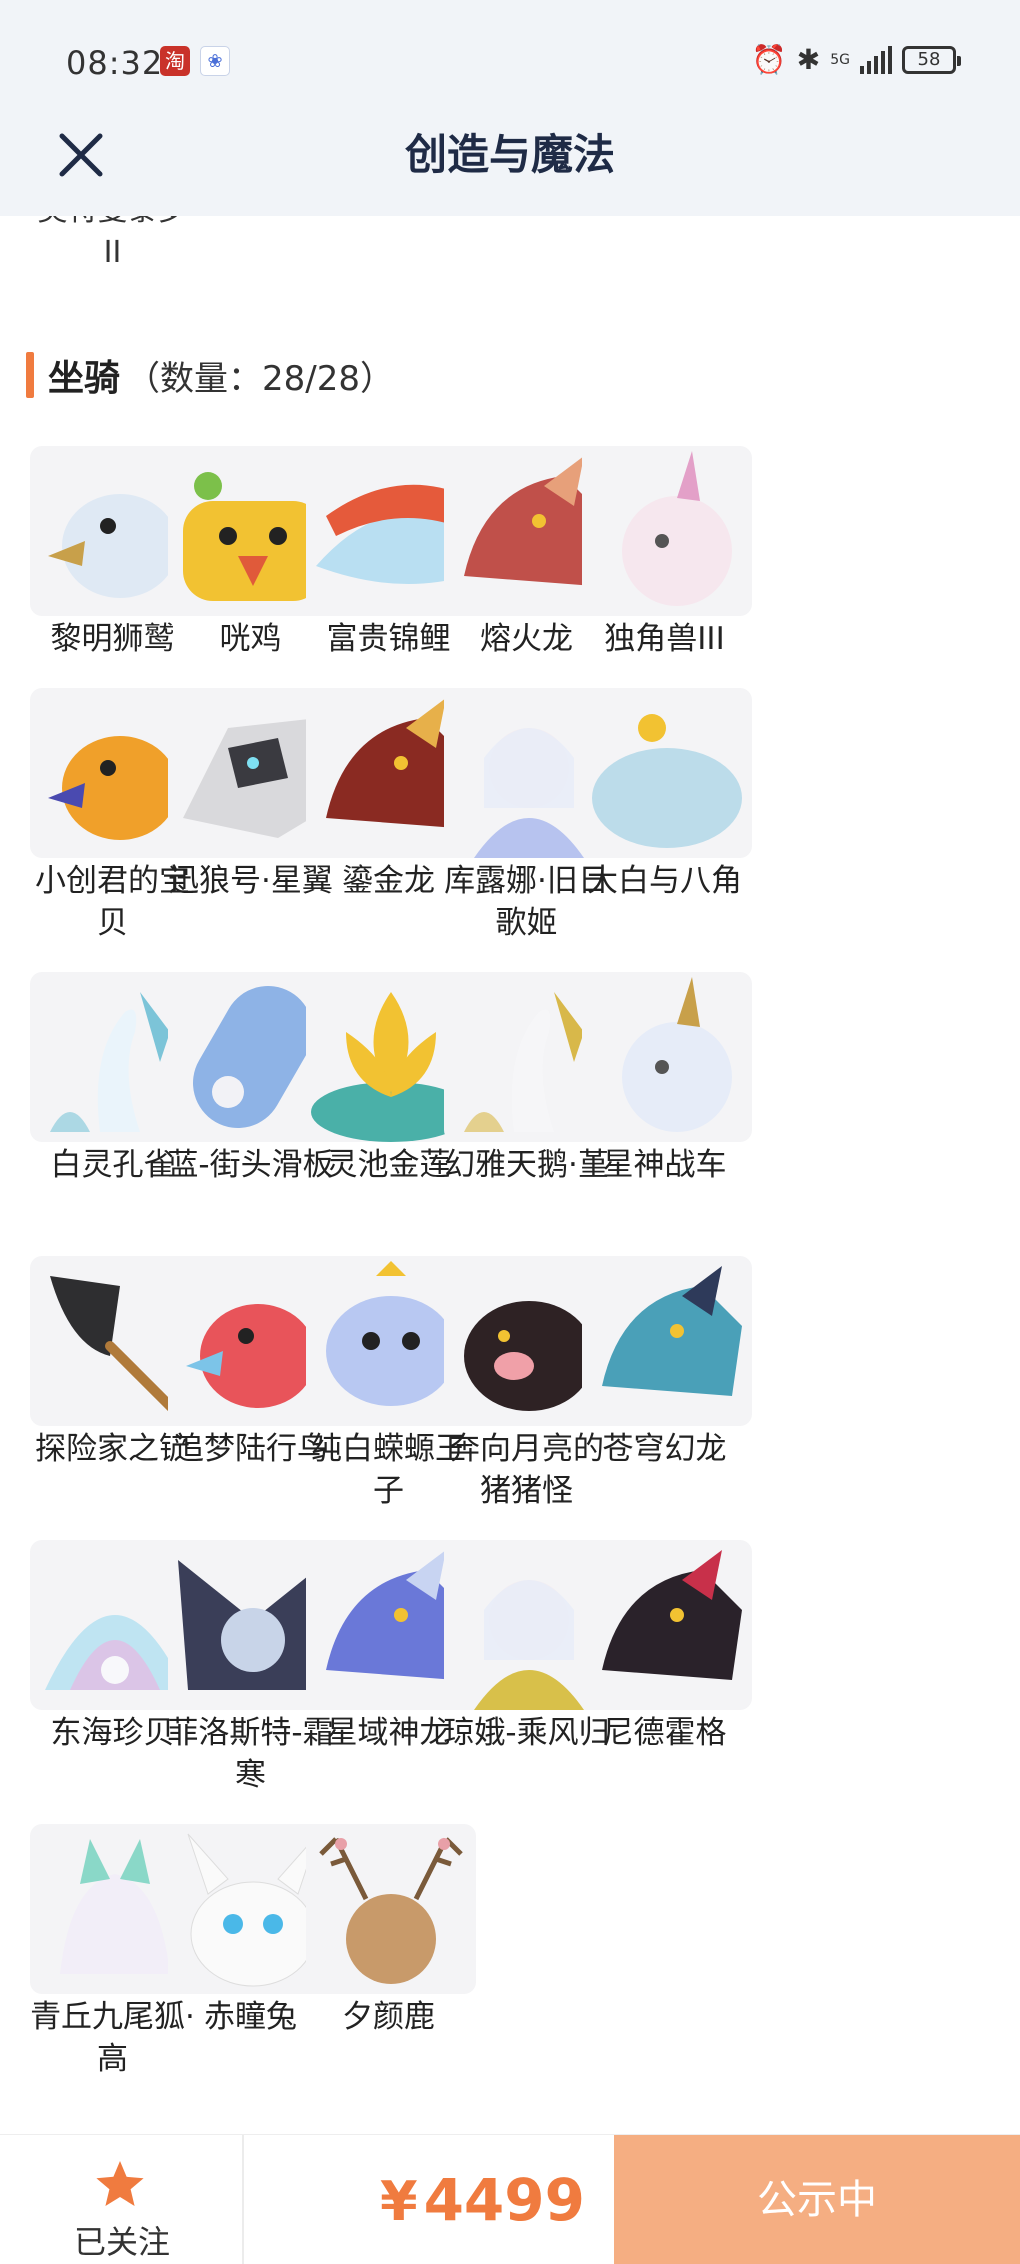 The height and width of the screenshot is (2264, 1020). I want to click on bottom-bar: 已关注 ¥4499 公示中, so click(510, 2199).